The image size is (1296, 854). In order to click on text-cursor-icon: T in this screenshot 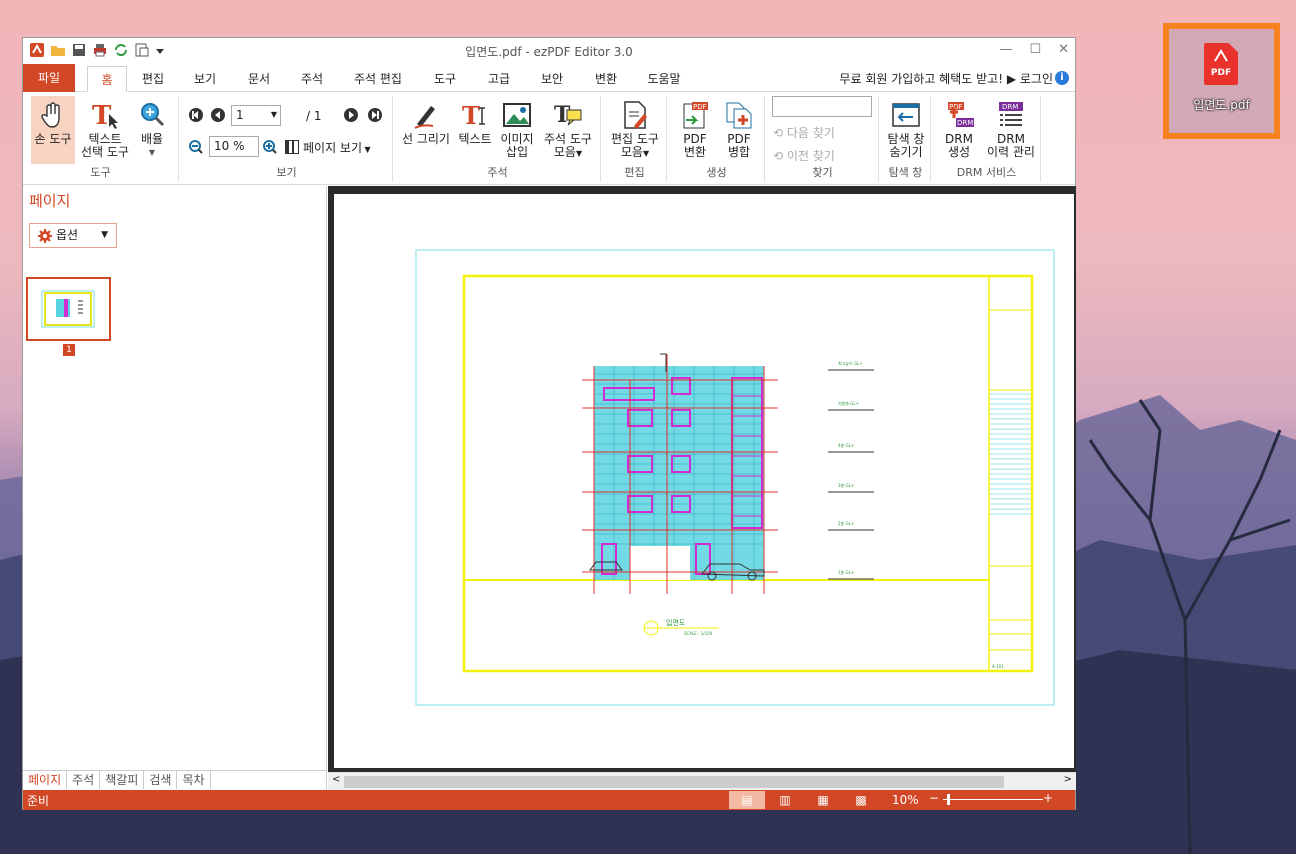, I will do `click(105, 115)`.